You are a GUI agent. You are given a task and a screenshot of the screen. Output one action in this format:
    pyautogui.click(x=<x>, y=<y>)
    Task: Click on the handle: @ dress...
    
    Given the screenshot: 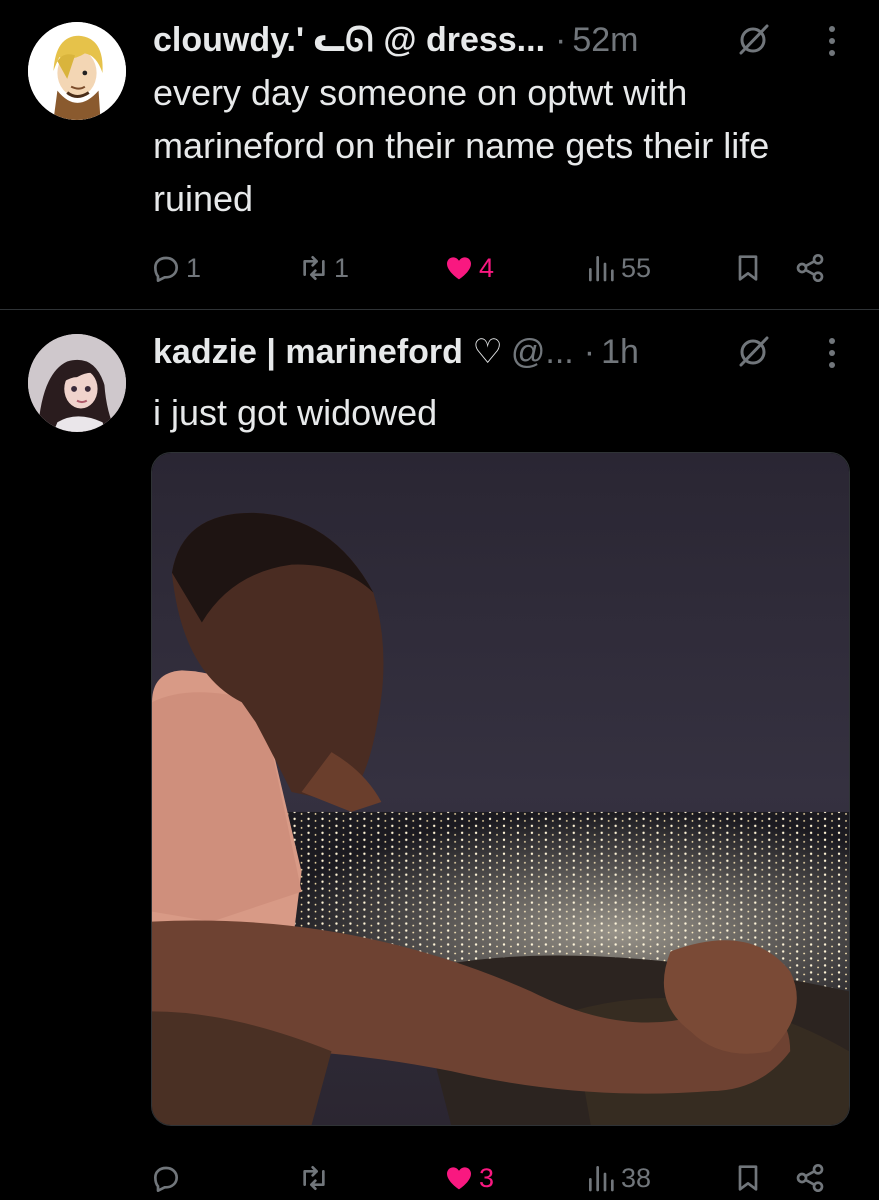 What is the action you would take?
    pyautogui.click(x=464, y=40)
    